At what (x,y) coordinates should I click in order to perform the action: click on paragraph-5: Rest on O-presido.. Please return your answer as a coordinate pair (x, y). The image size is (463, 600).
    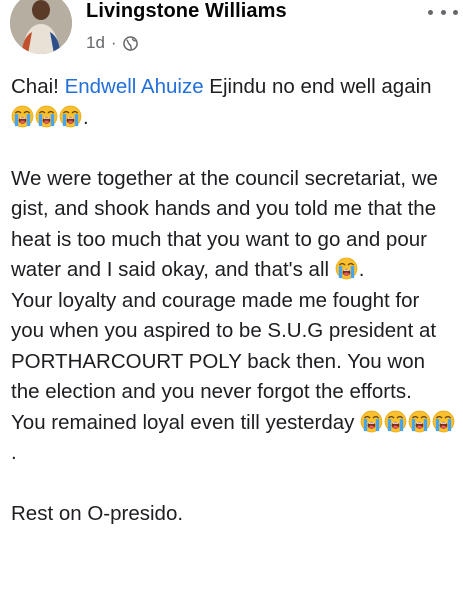
    Looking at the image, I should click on (234, 514).